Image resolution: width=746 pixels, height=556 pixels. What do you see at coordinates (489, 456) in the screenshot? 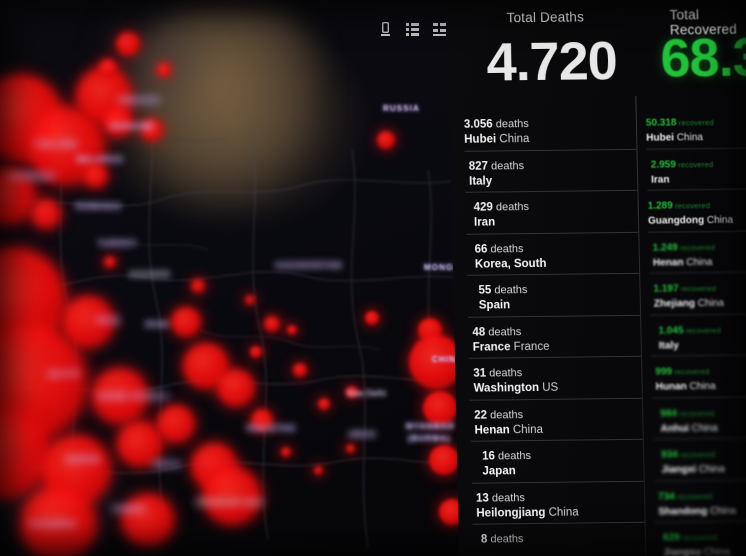
I see `deaths-count: 16` at bounding box center [489, 456].